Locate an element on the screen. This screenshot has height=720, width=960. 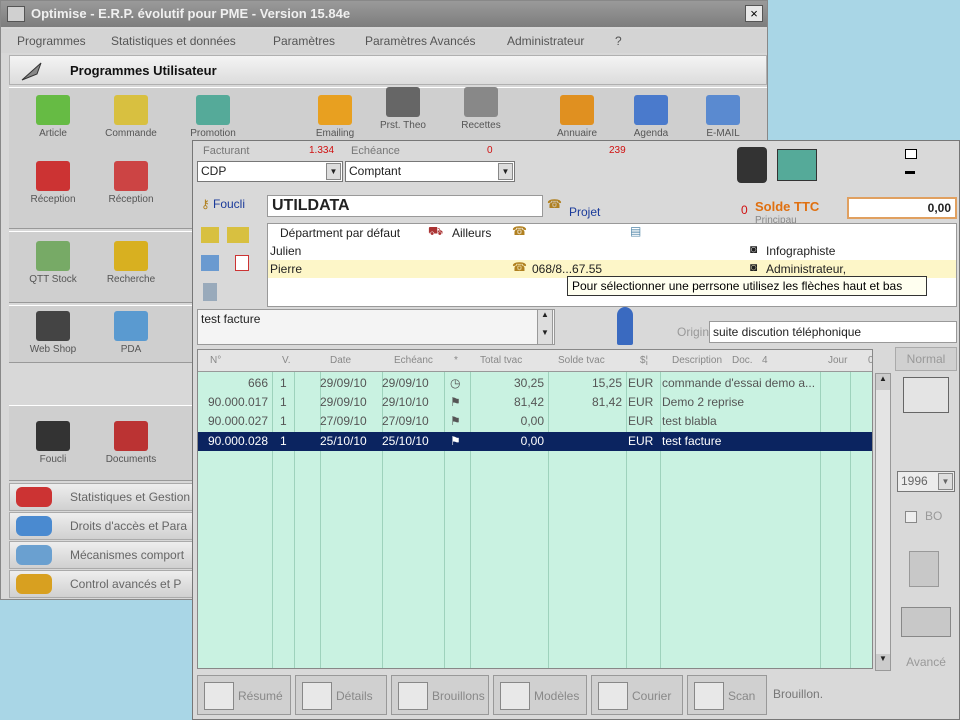
cell-total: 30,25 is located at coordinates (528, 383).